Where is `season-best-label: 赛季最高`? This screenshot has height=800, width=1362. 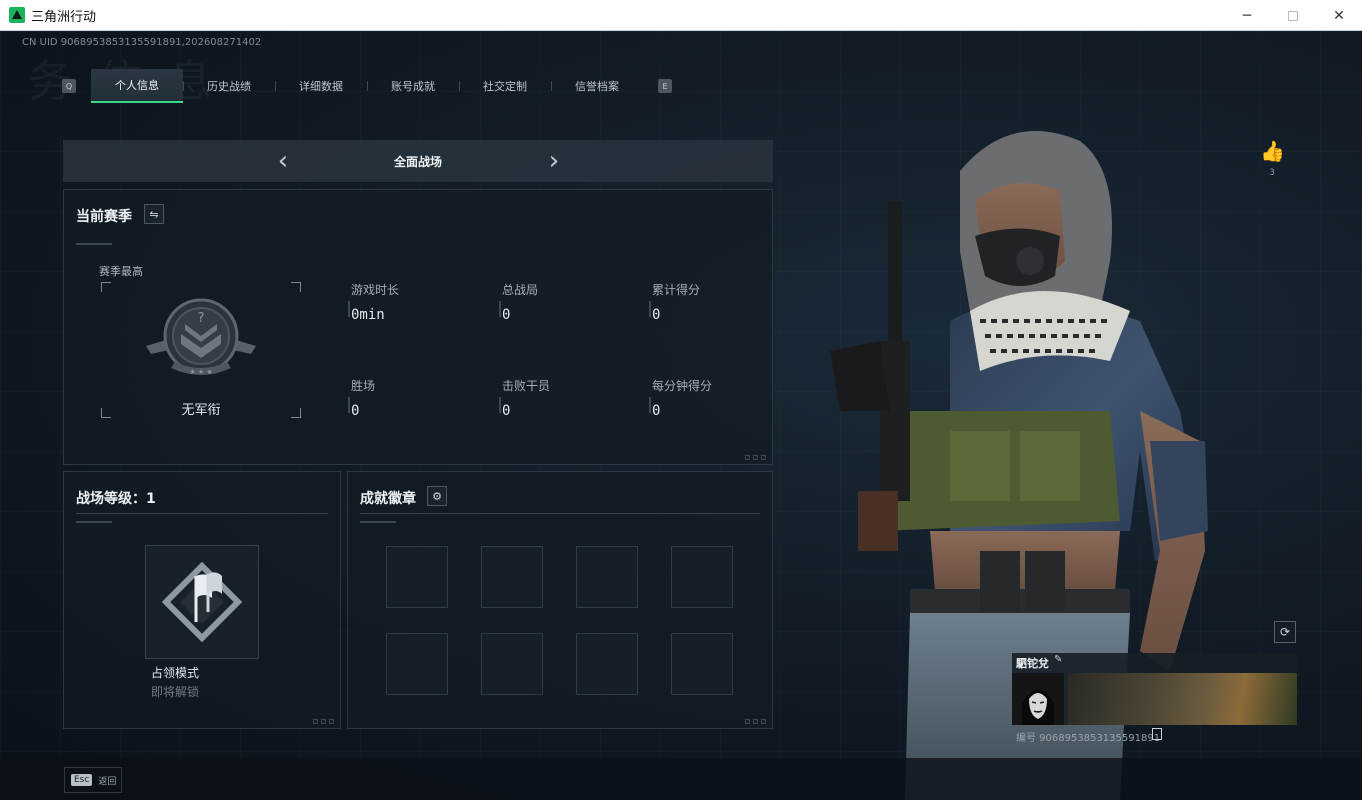 season-best-label: 赛季最高 is located at coordinates (121, 271).